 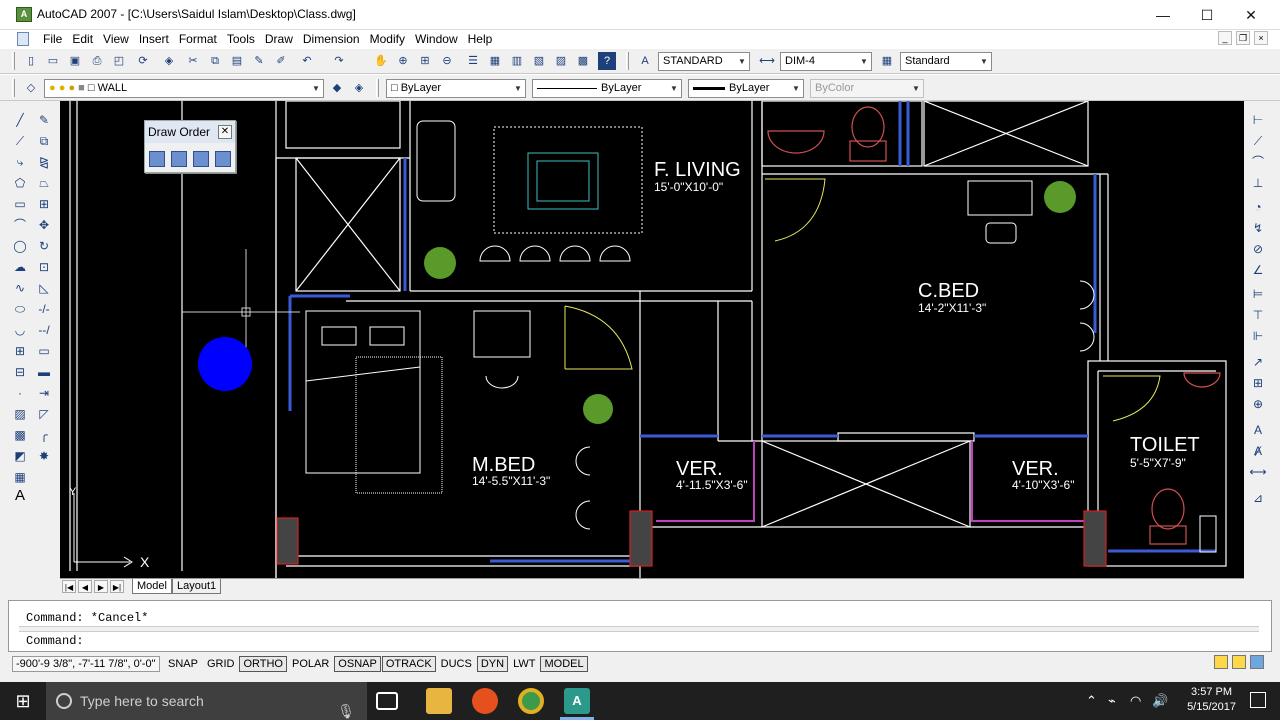 I want to click on baseline-dim-icon: ⊤, so click(x=1258, y=315).